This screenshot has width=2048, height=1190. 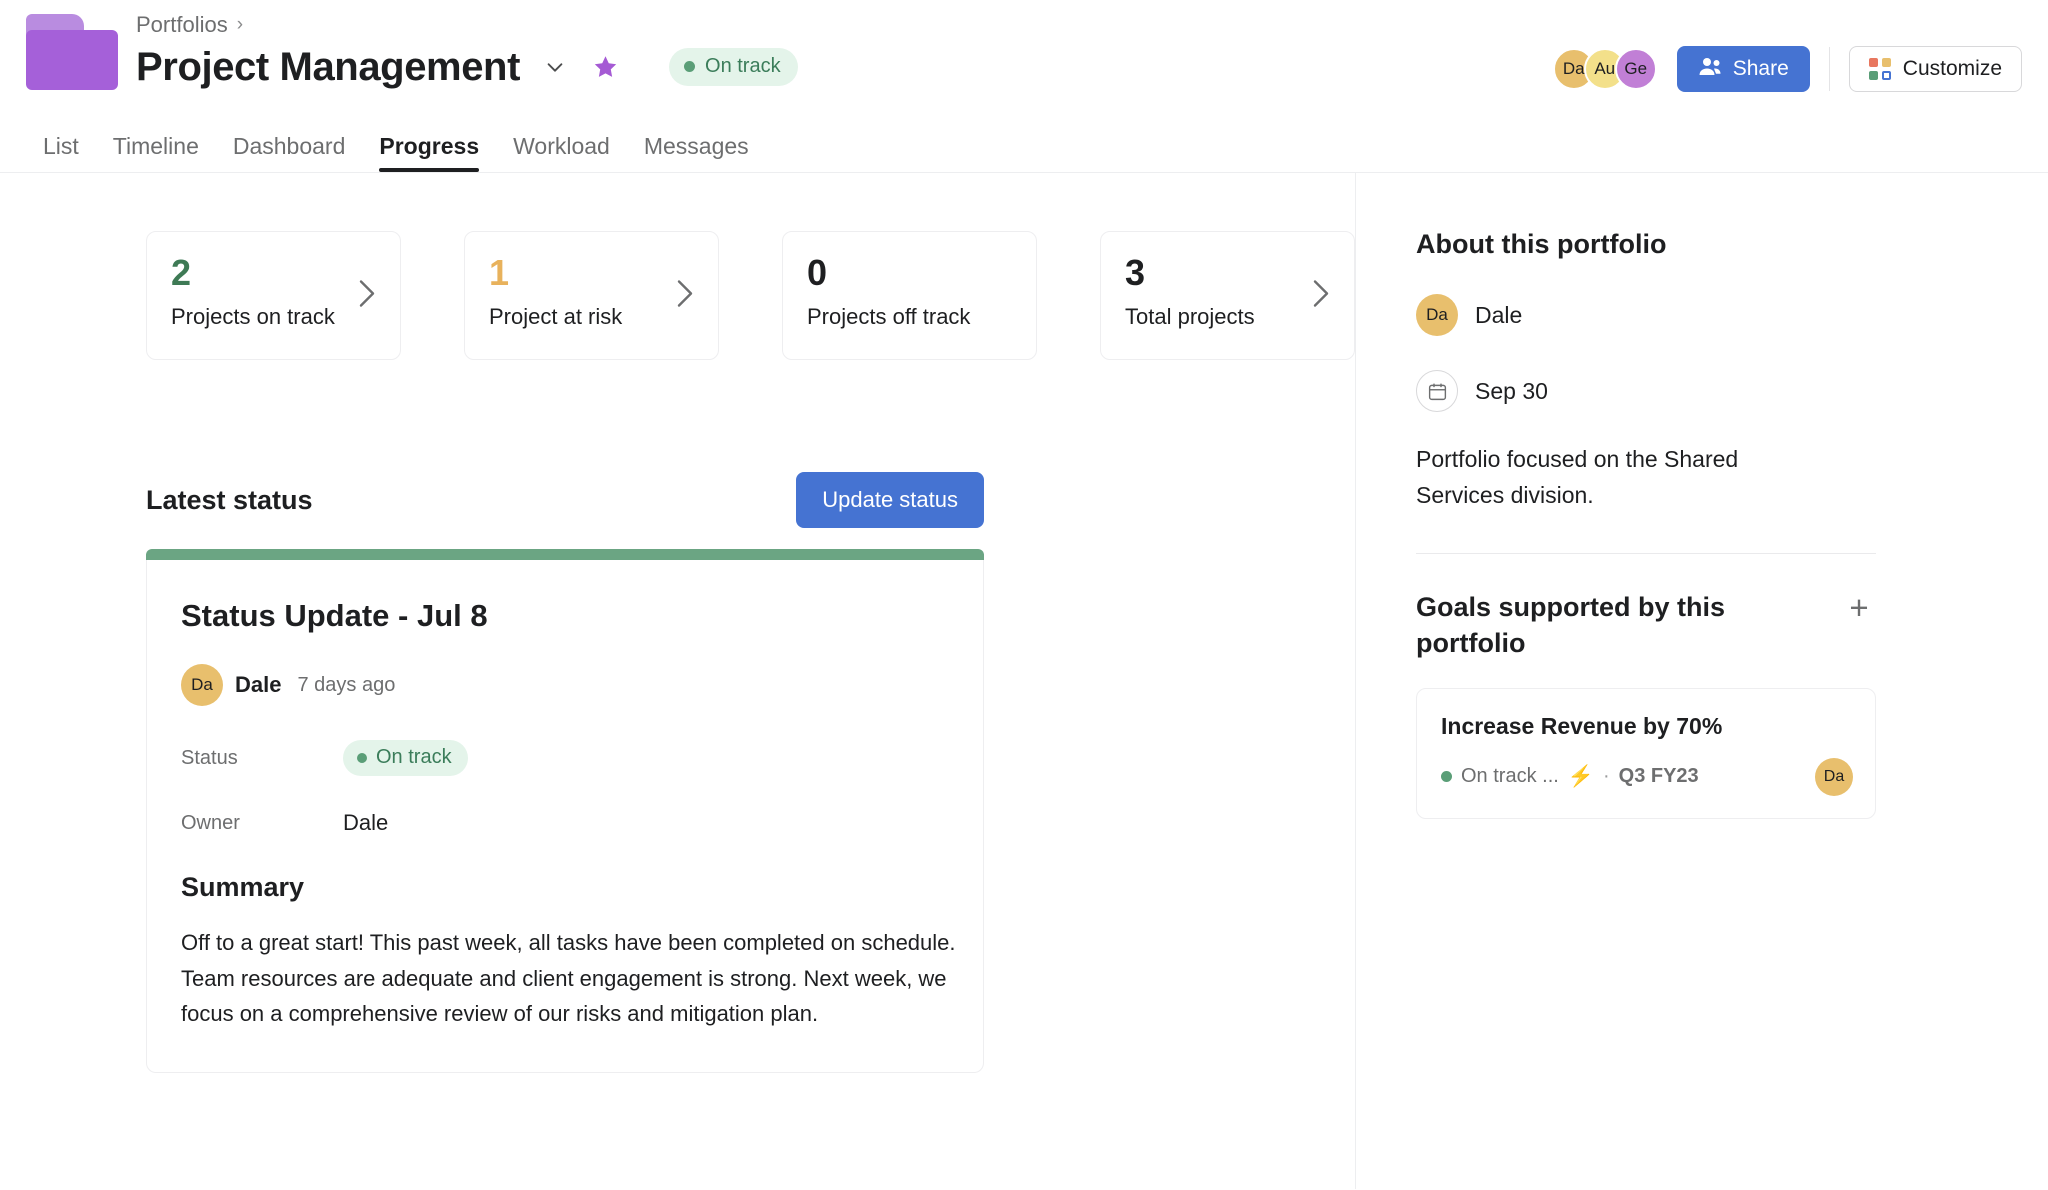 I want to click on avatar: Ge, so click(x=1635, y=69).